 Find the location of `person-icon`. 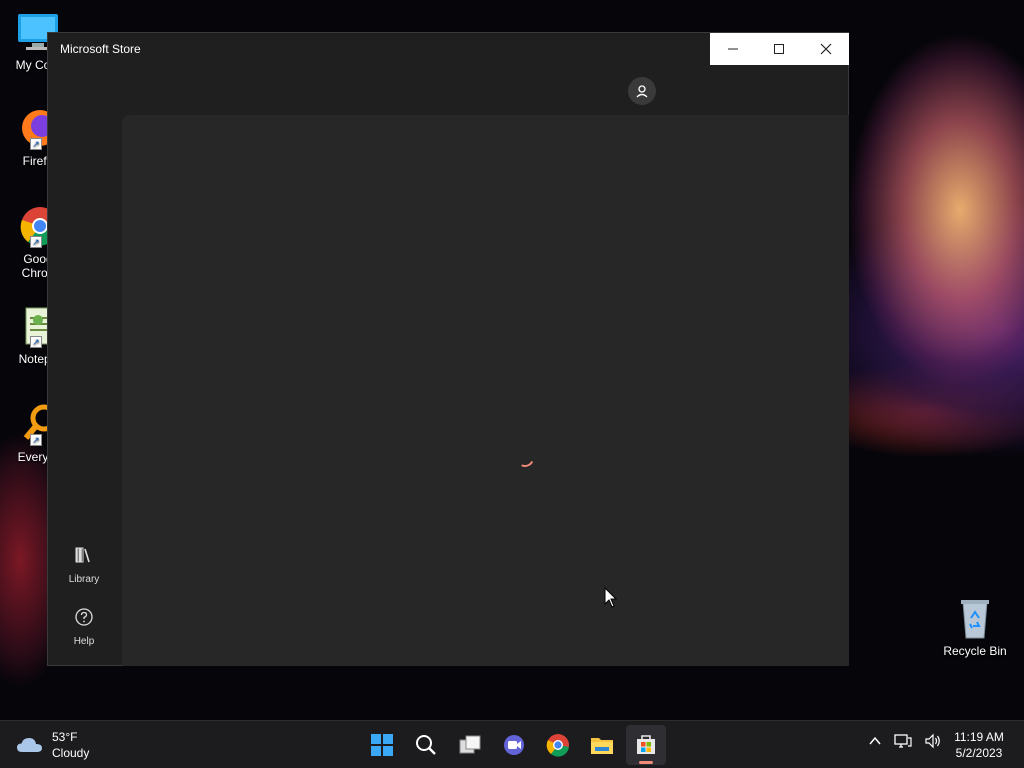

person-icon is located at coordinates (642, 91).